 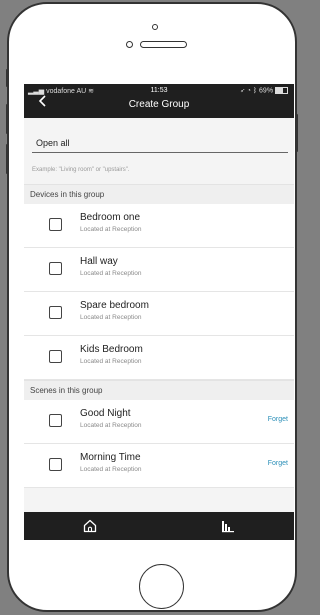 I want to click on device-row: Spare bedroom Located at Reception, so click(x=159, y=314).